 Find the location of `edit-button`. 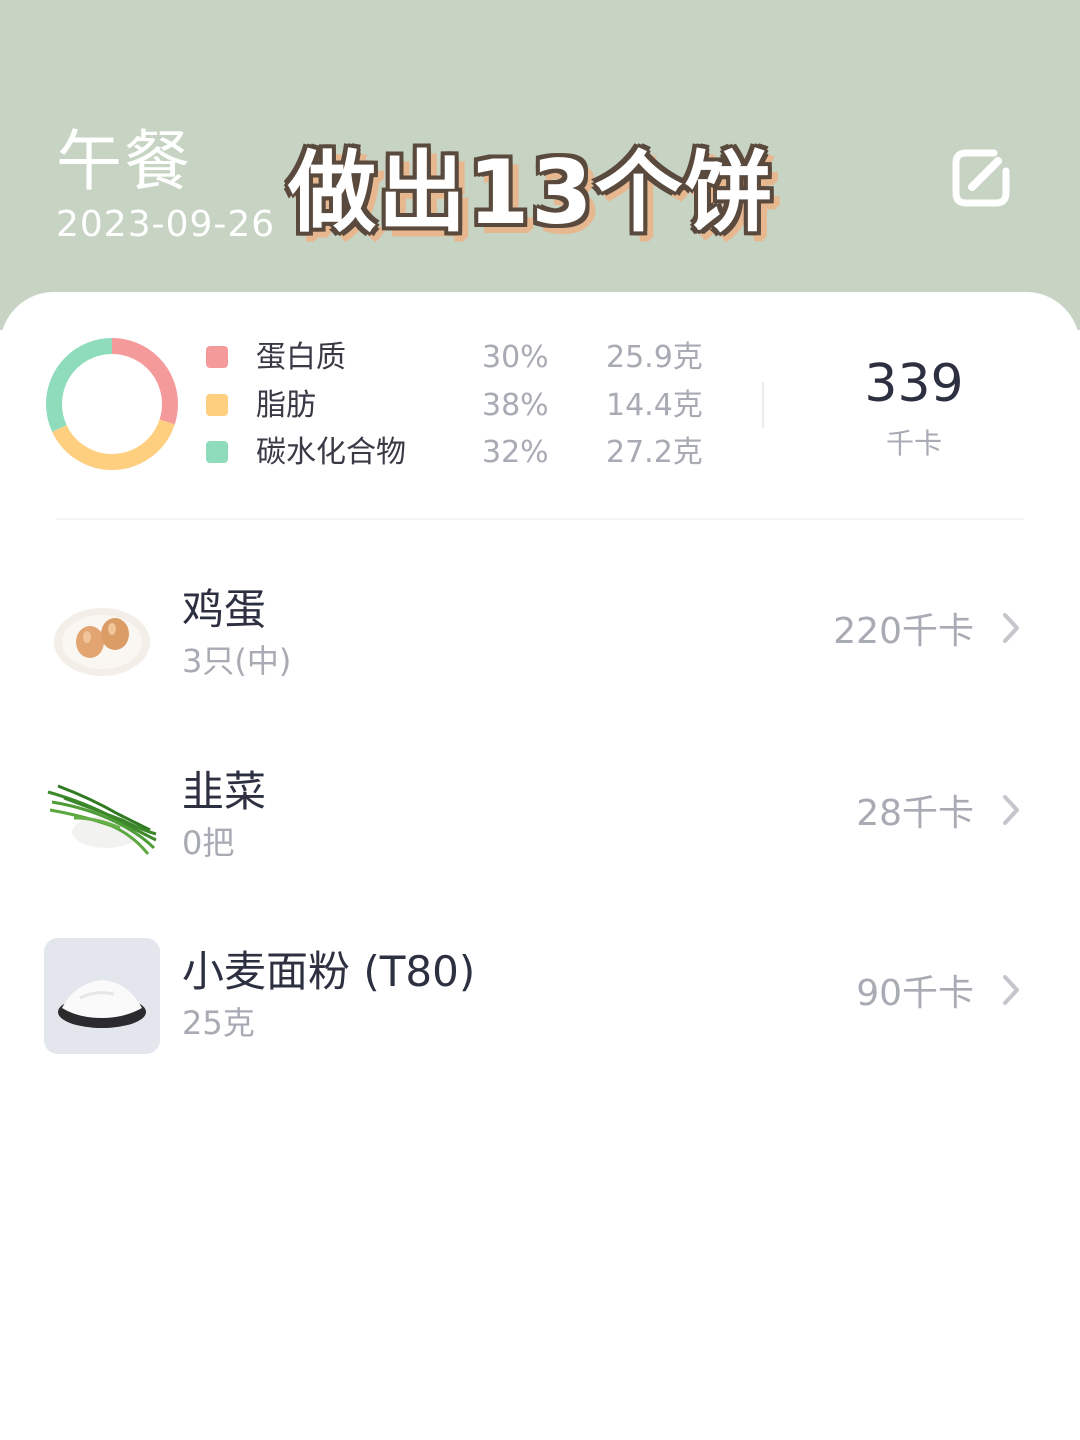

edit-button is located at coordinates (981, 178).